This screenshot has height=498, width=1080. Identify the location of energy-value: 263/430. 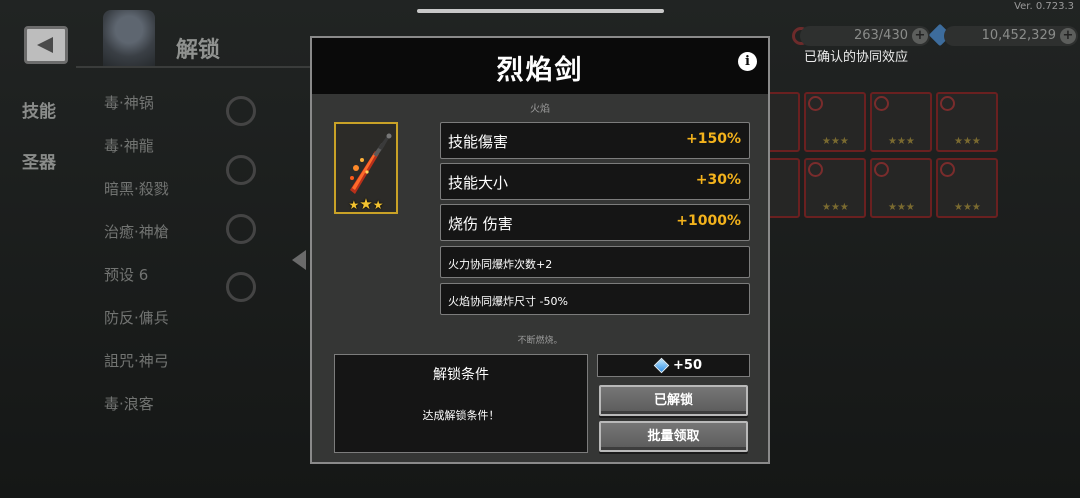
(880, 35).